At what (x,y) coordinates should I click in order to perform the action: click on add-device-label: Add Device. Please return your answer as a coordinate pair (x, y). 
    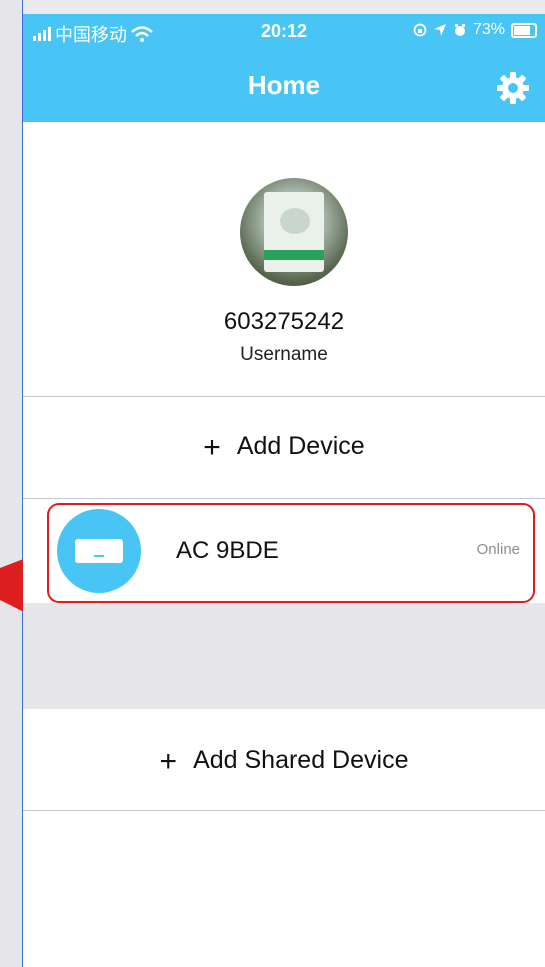
    Looking at the image, I should click on (300, 446).